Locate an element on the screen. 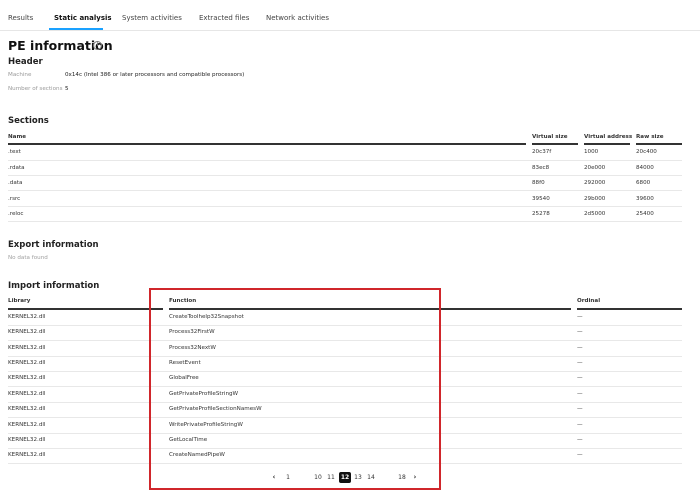  import-title: Import information is located at coordinates (54, 286).